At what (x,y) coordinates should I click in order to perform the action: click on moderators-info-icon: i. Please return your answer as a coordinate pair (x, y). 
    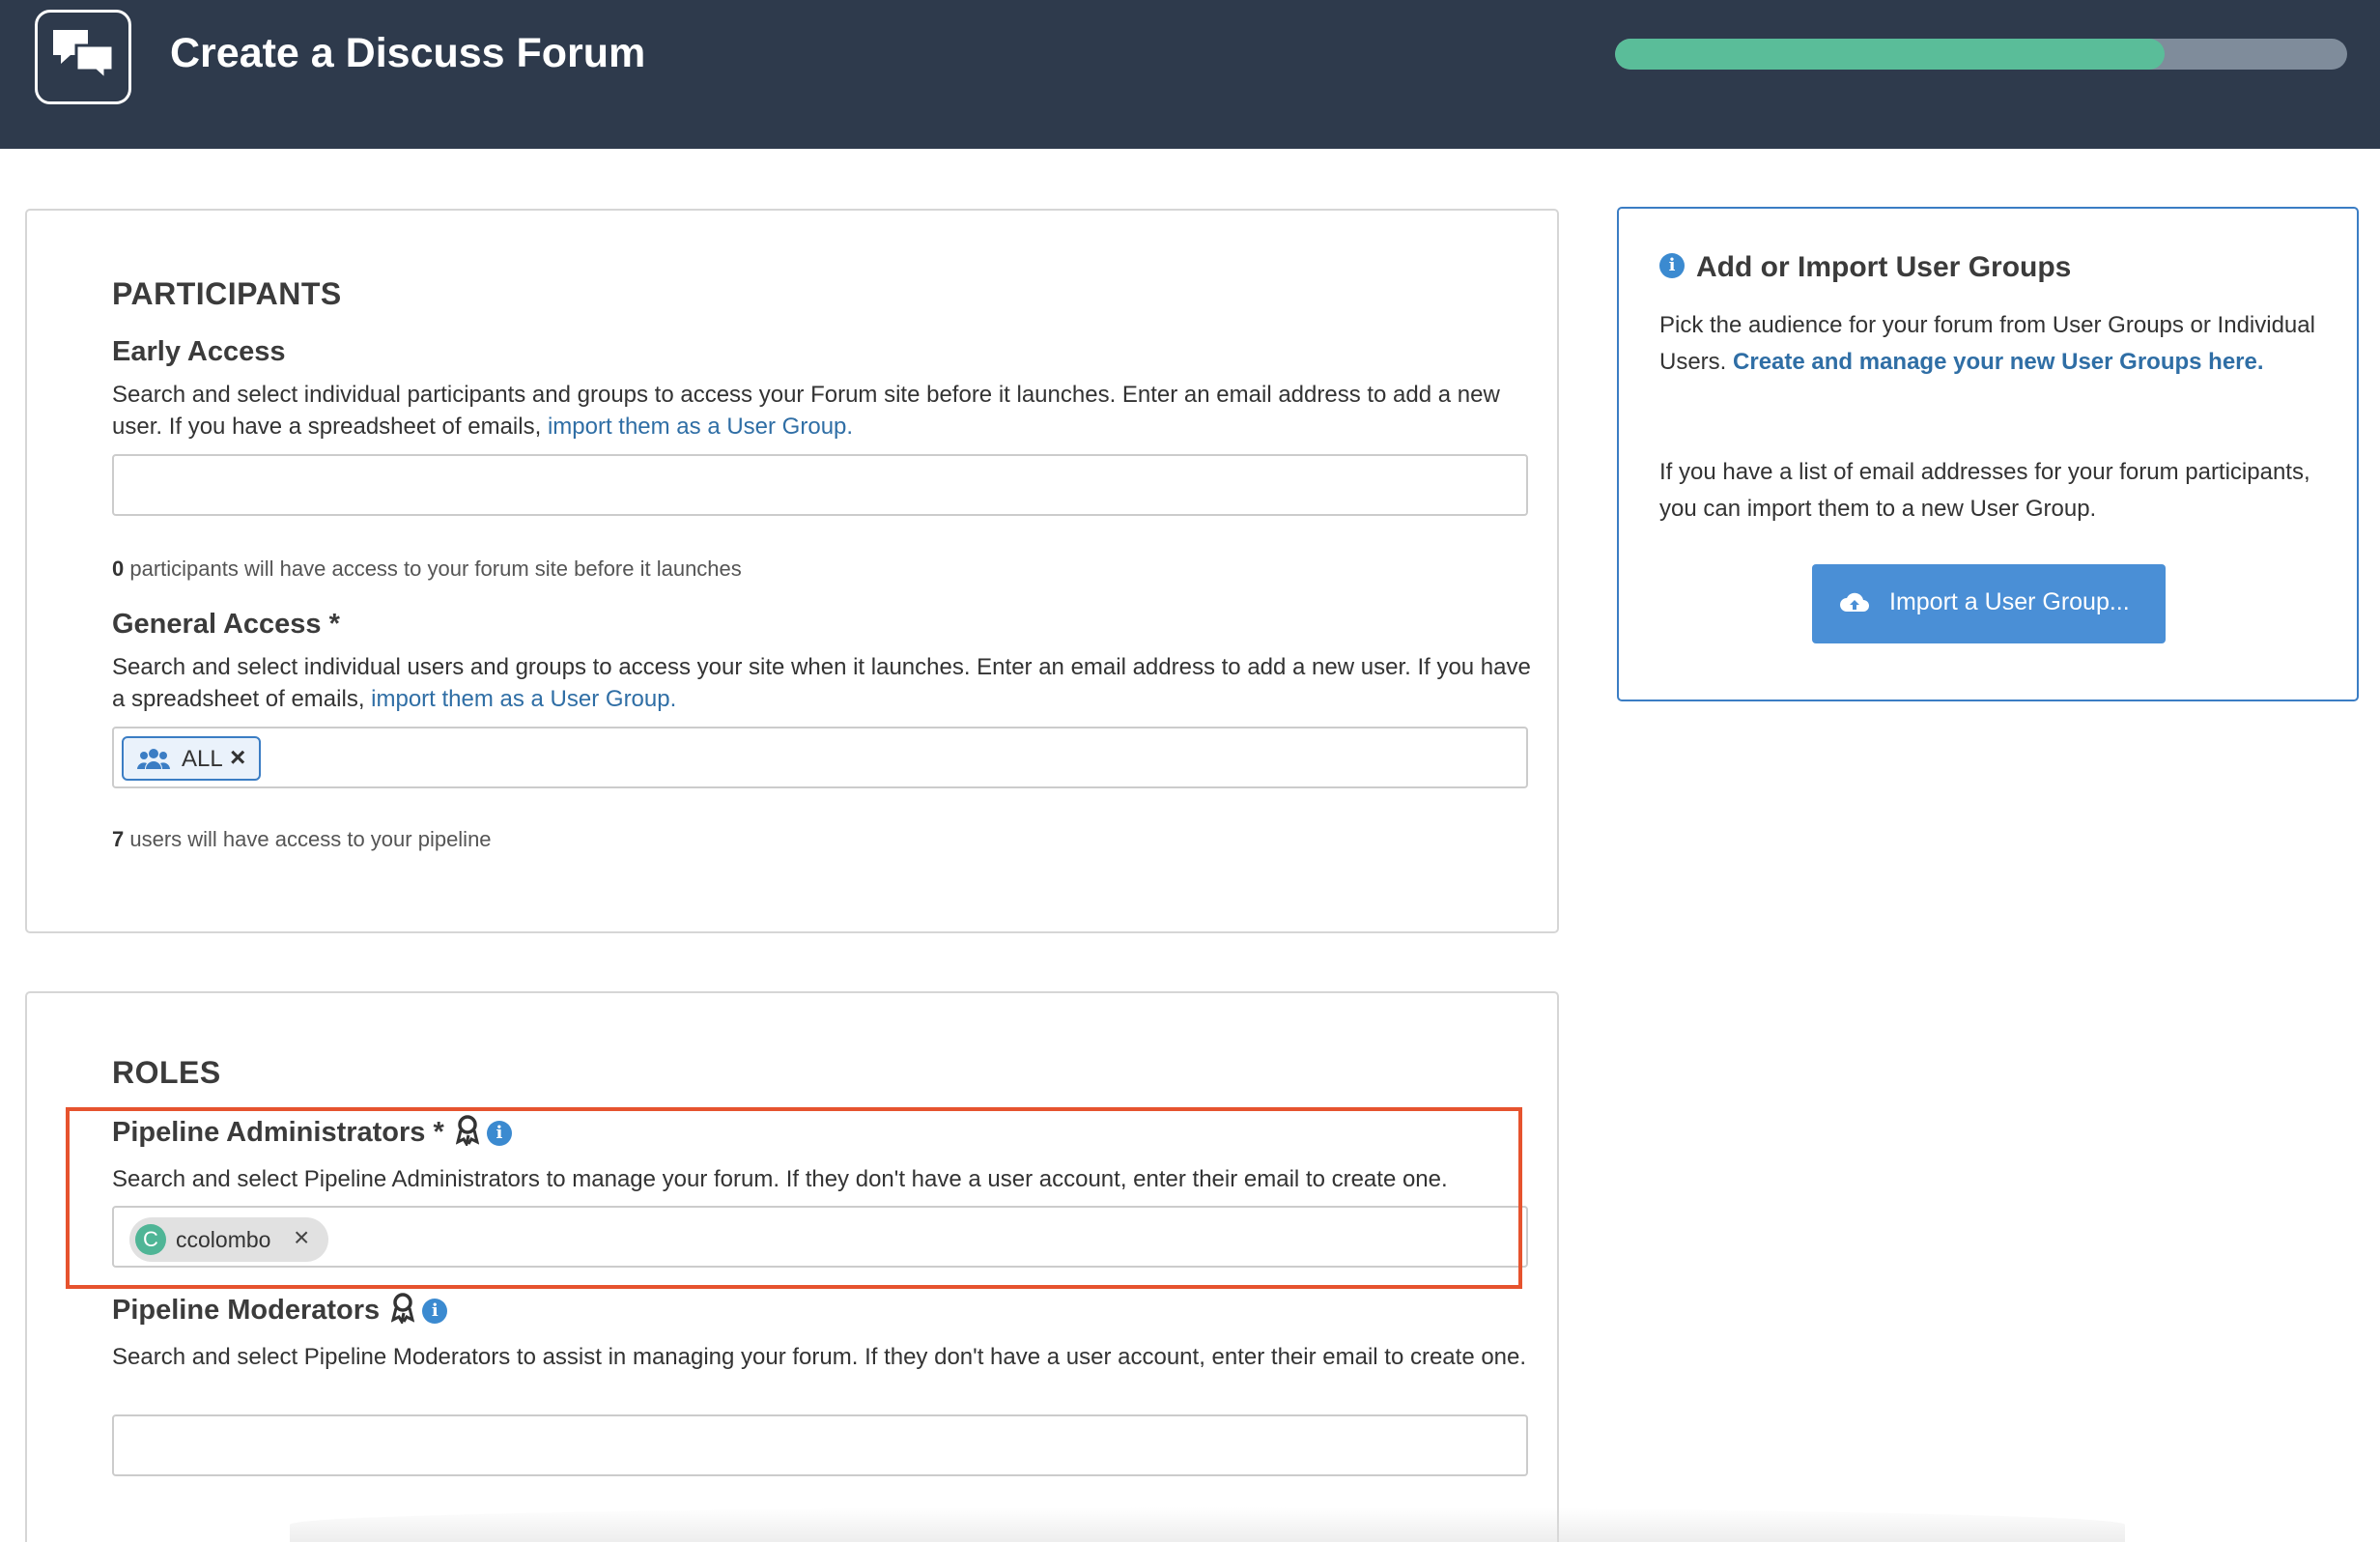
    Looking at the image, I should click on (435, 1312).